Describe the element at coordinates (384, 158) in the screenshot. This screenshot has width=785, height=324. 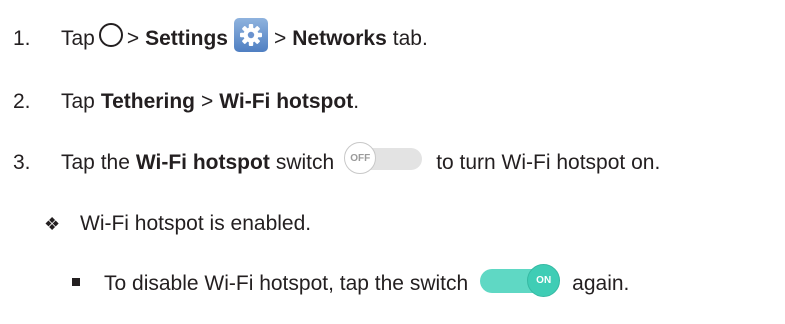
I see `toggle-switch-off-icon: OFF` at that location.